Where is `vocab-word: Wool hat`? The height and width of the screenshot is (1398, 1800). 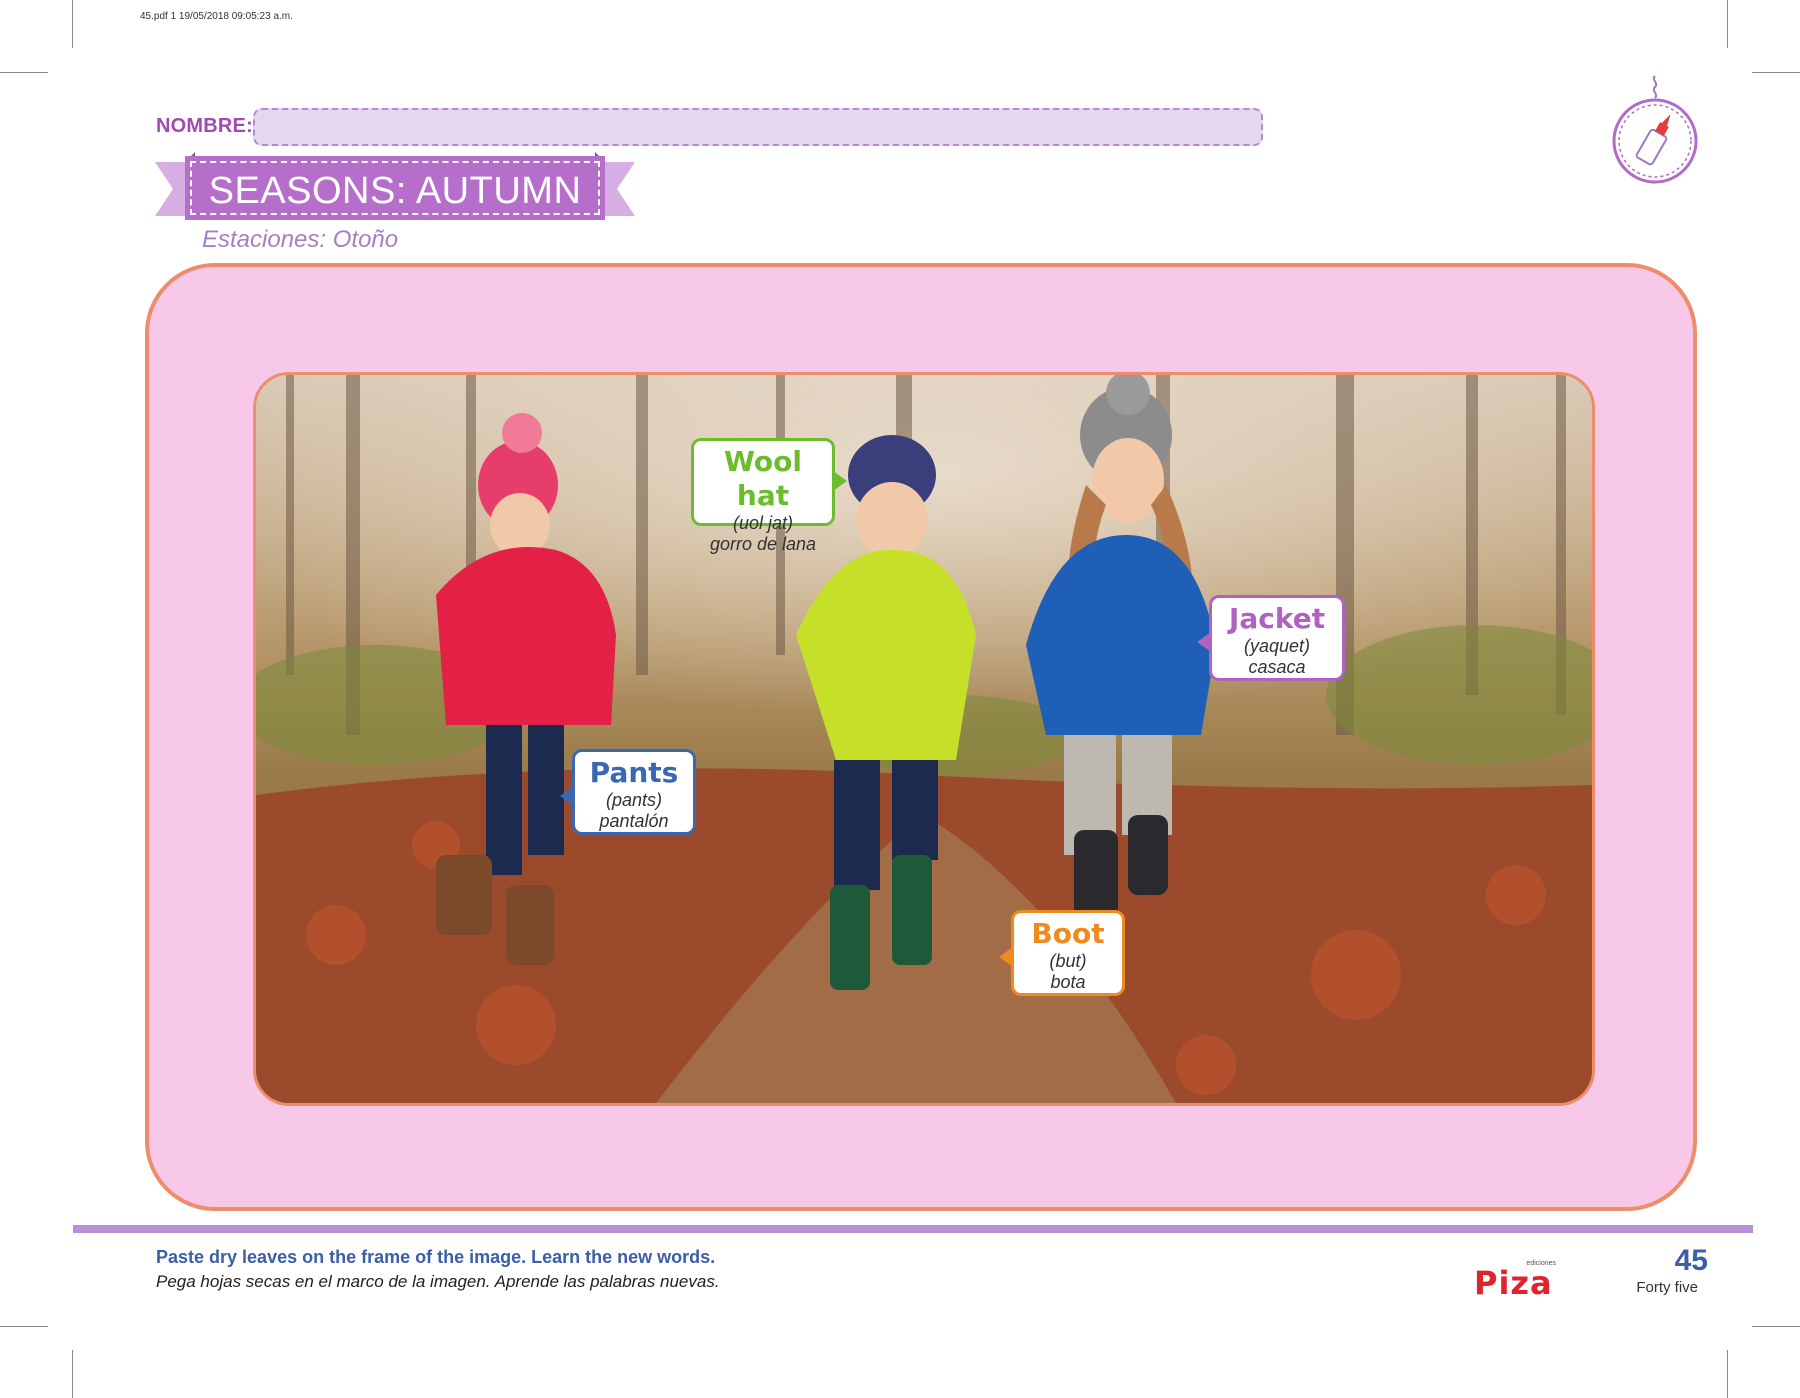 vocab-word: Wool hat is located at coordinates (763, 478).